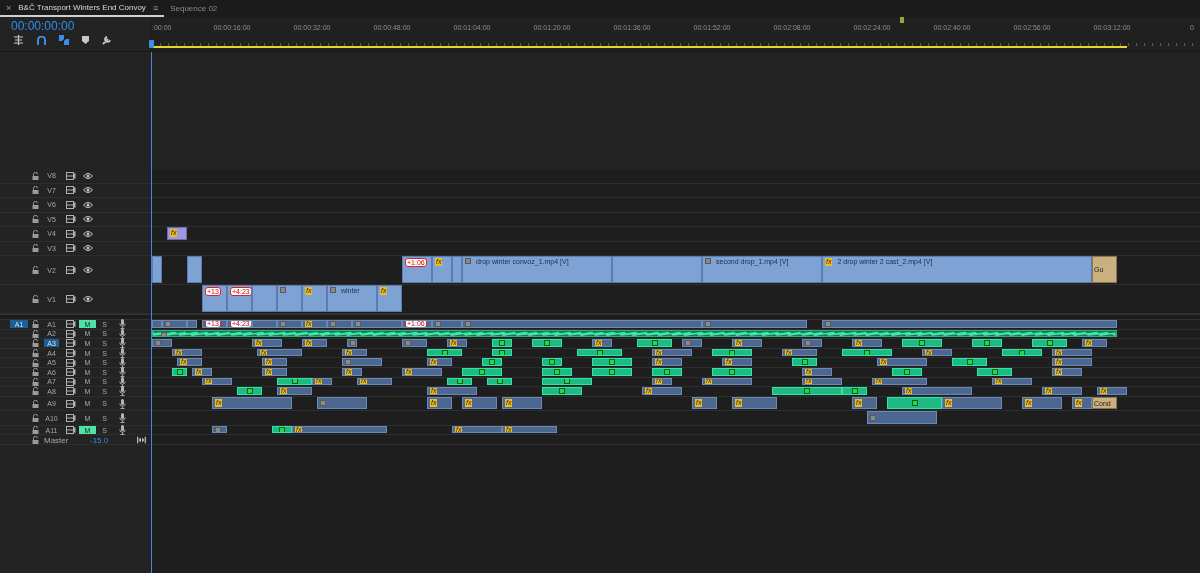  Describe the element at coordinates (99, 441) in the screenshot. I see `volume-value: -15.0` at that location.